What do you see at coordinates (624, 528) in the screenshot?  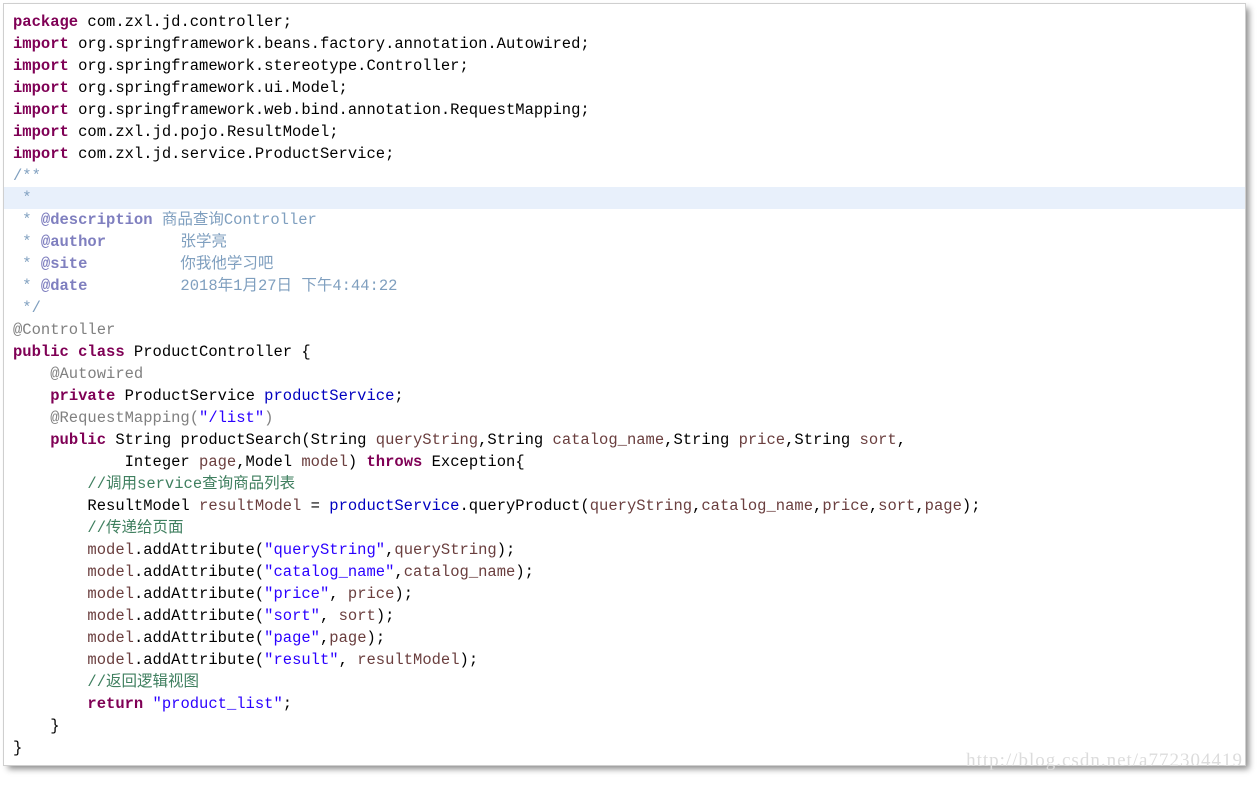 I see `code-line: //传递给页面` at bounding box center [624, 528].